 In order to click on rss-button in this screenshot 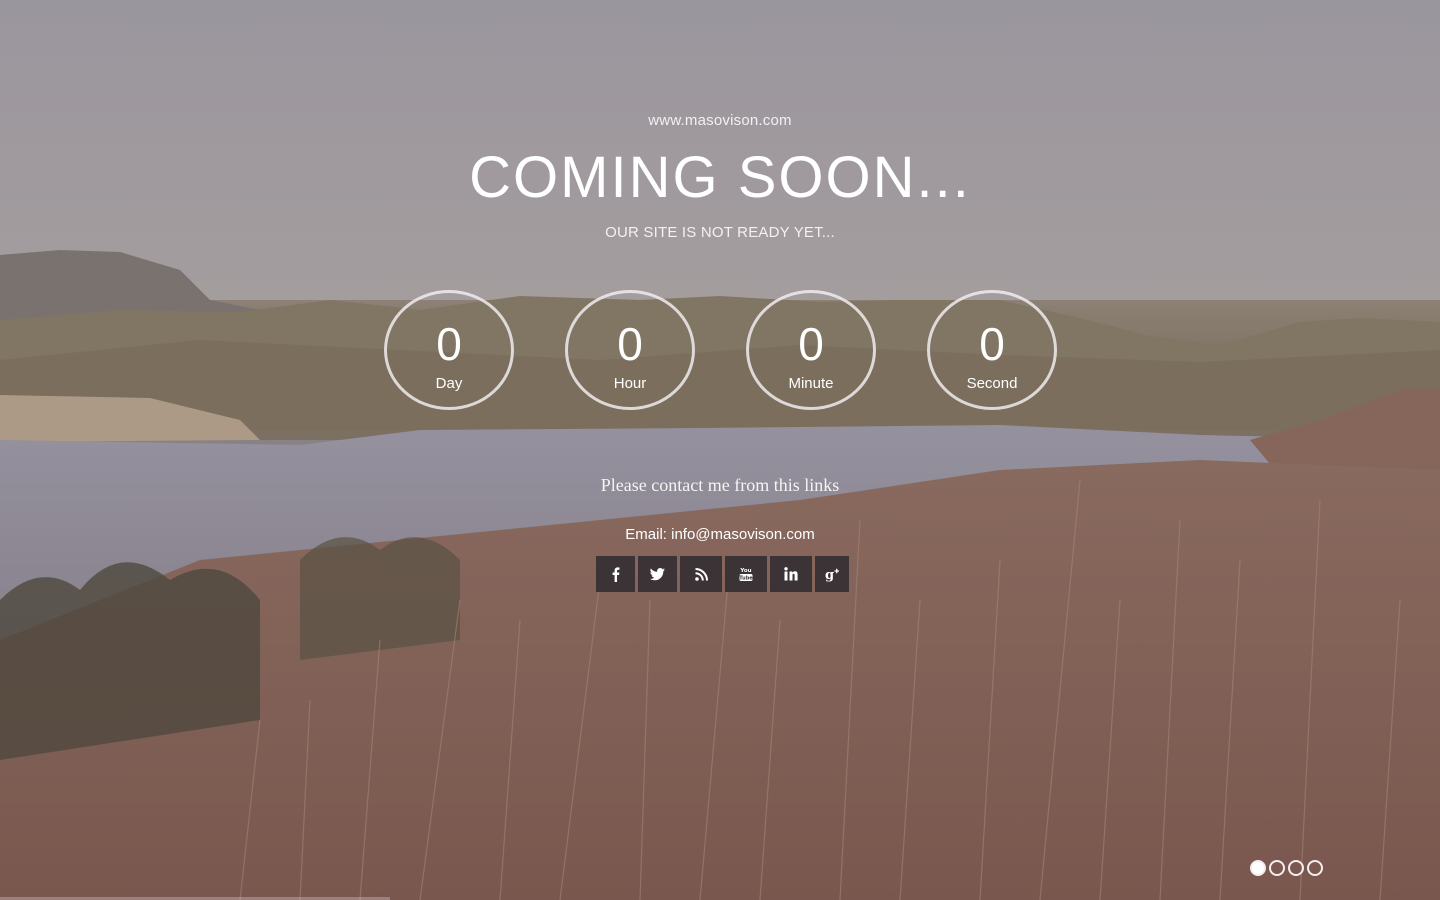, I will do `click(701, 574)`.